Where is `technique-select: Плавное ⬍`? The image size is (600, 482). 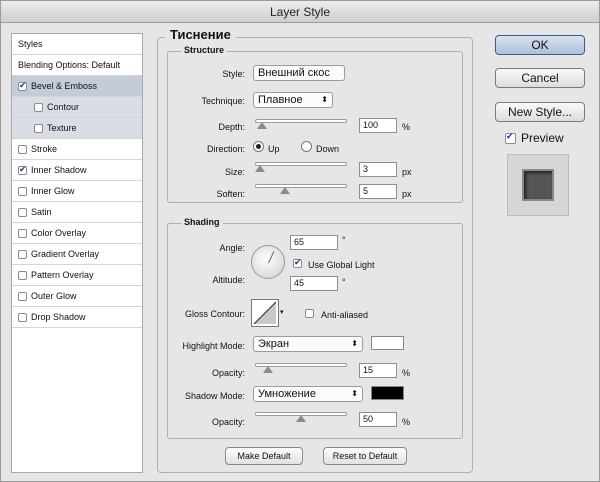
technique-select: Плавное ⬍ is located at coordinates (293, 100).